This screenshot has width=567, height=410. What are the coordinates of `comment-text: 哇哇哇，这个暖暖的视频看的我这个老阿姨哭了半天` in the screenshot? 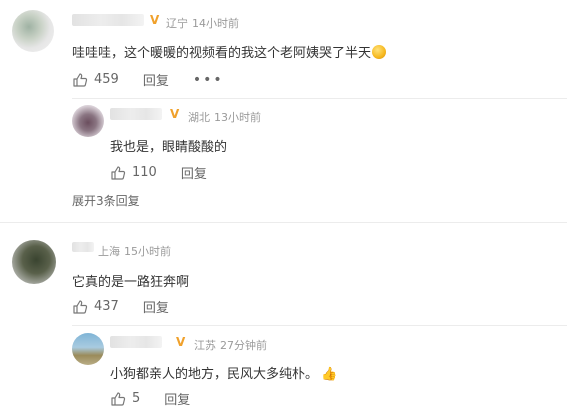 It's located at (229, 51).